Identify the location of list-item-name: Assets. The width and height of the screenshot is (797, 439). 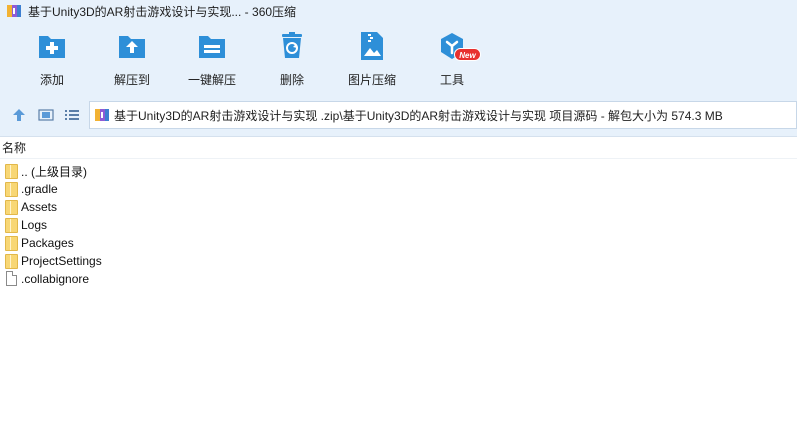
(39, 207).